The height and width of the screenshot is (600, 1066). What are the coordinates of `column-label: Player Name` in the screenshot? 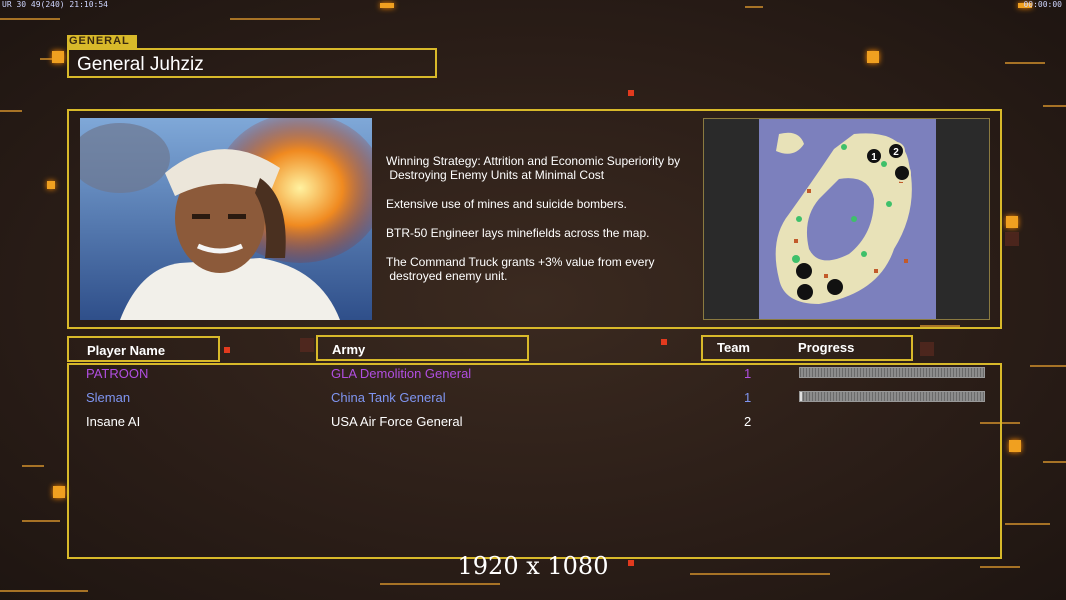 It's located at (126, 350).